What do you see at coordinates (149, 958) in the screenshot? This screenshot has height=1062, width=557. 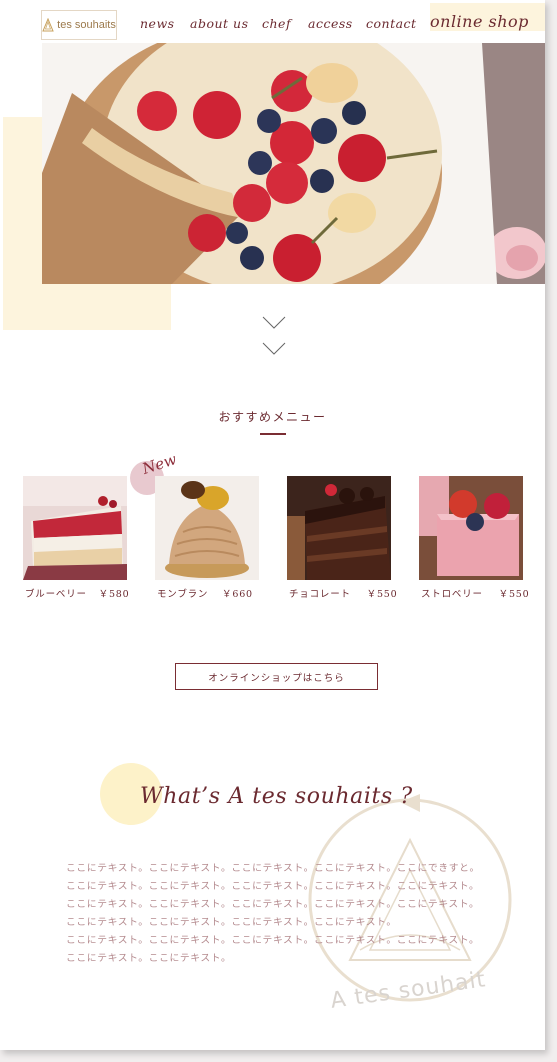 I see `about-line: ここにテキスト。ここにテキスト。` at bounding box center [149, 958].